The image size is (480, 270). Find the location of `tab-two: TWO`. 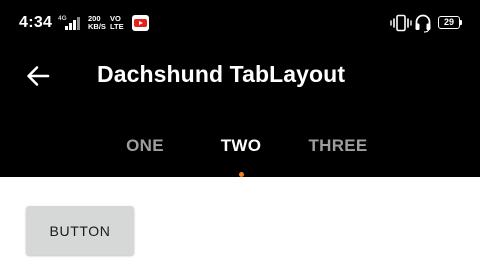

tab-two: TWO is located at coordinates (241, 146).